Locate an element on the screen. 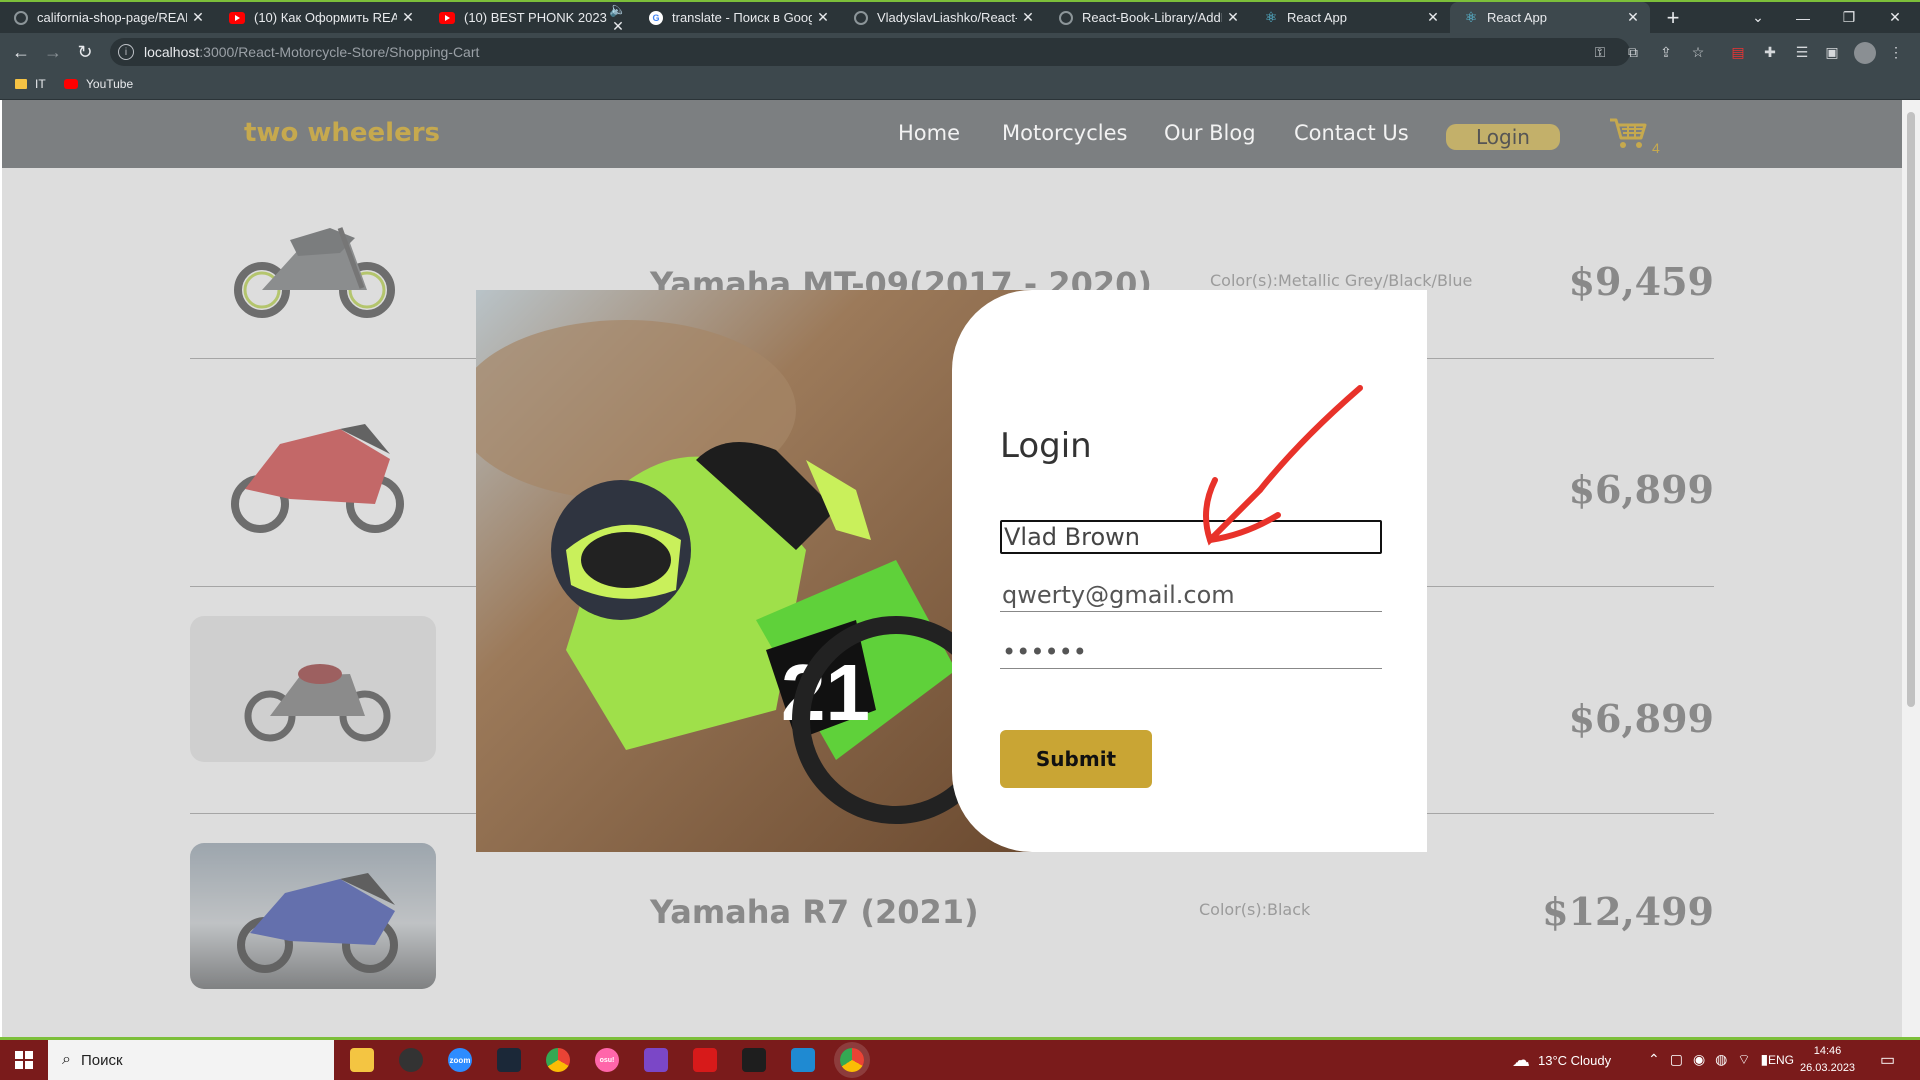  cart-count-badge: 4 is located at coordinates (1656, 148).